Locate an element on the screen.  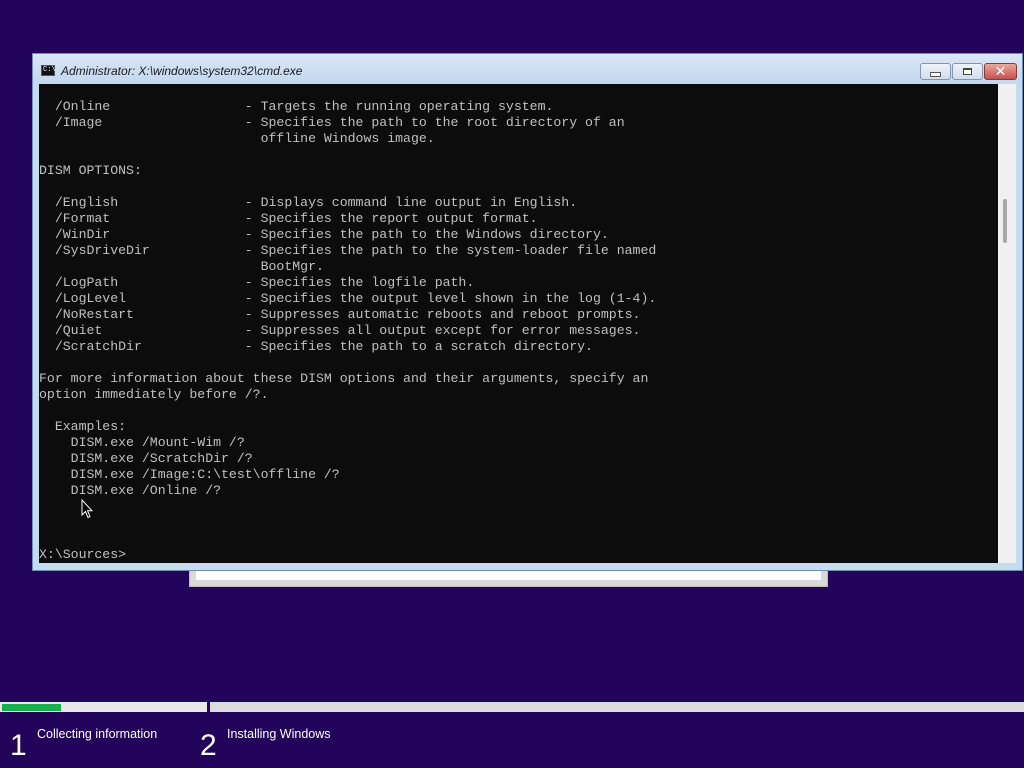
close-icon: ✕ is located at coordinates (1000, 71).